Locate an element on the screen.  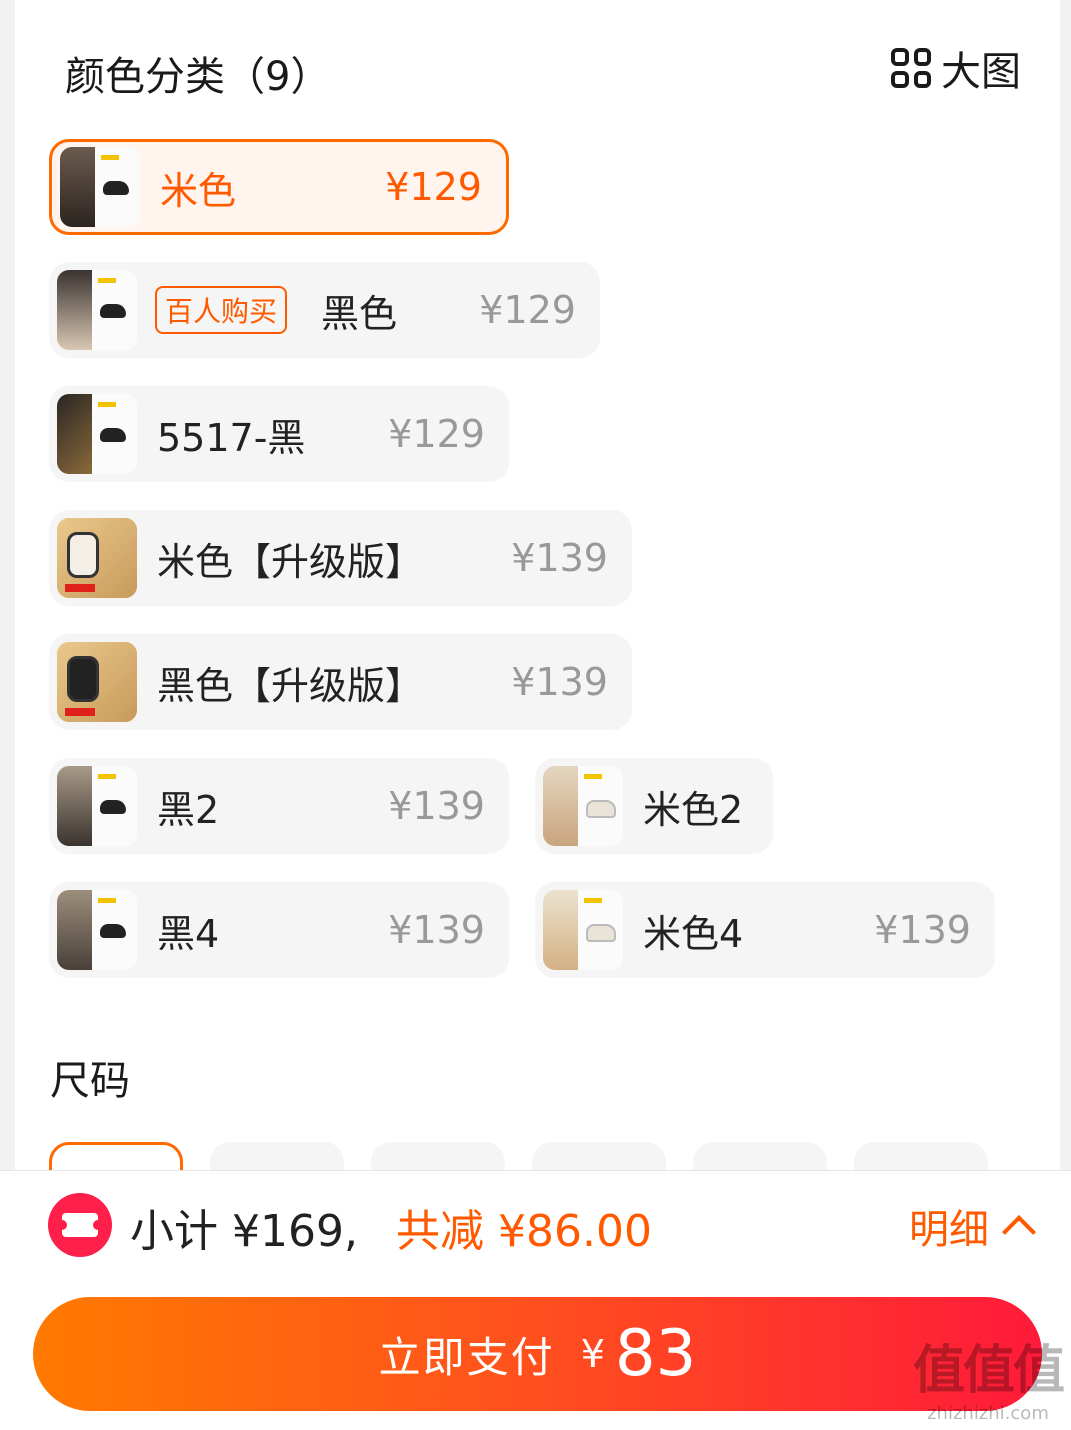
big-view-label: 大图 is located at coordinates (981, 72).